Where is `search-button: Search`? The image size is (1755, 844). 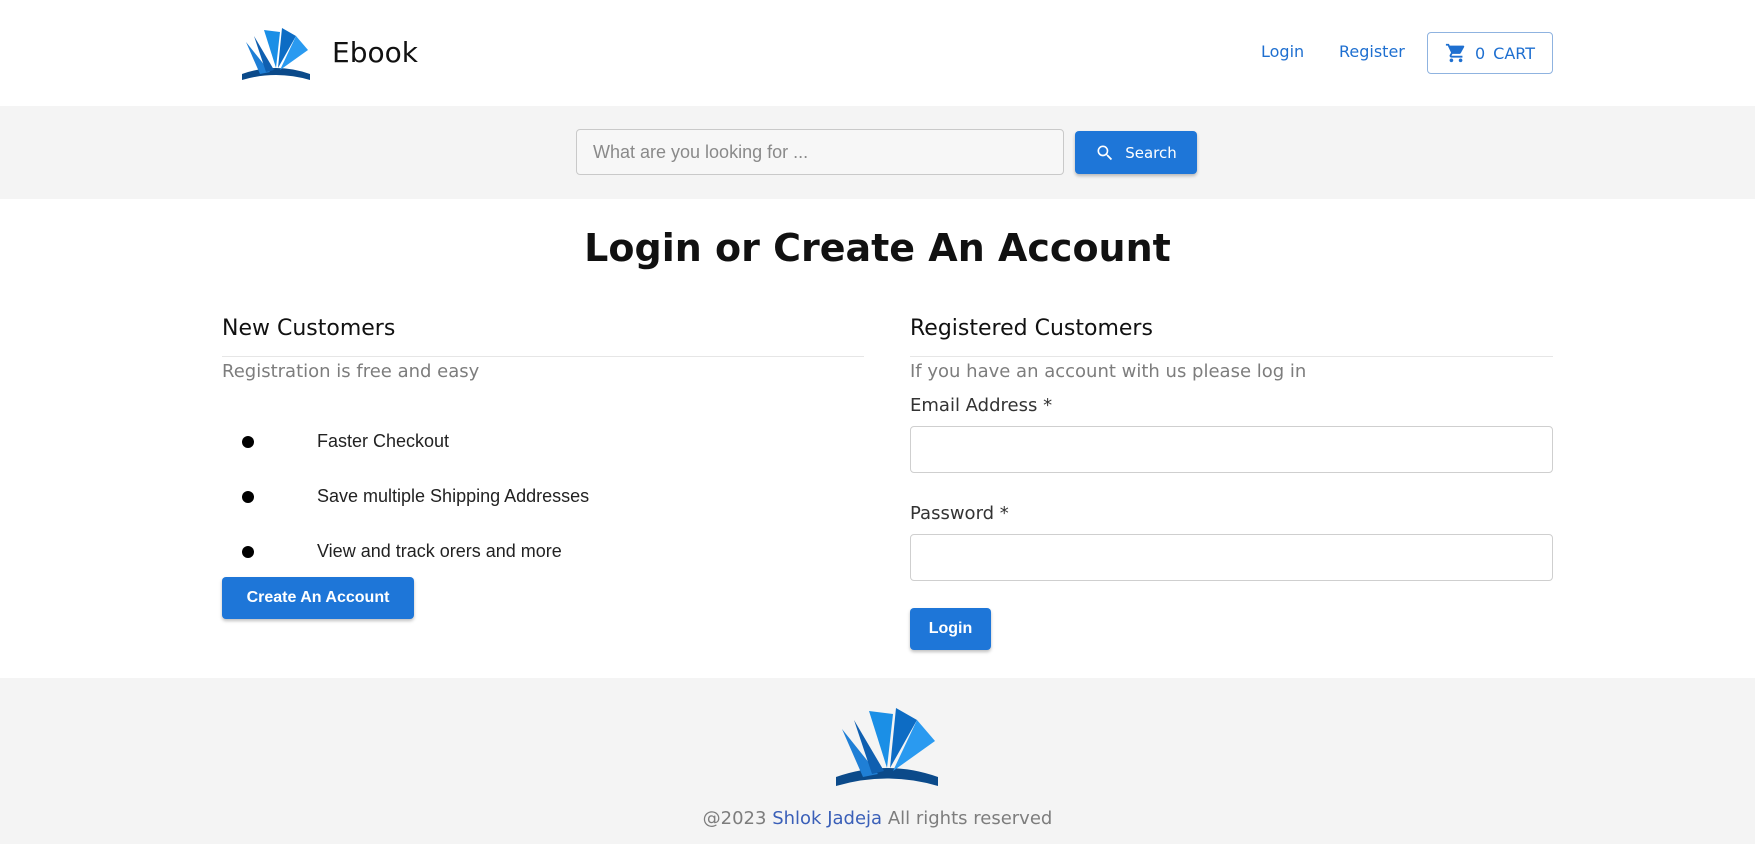
search-button: Search is located at coordinates (1136, 152).